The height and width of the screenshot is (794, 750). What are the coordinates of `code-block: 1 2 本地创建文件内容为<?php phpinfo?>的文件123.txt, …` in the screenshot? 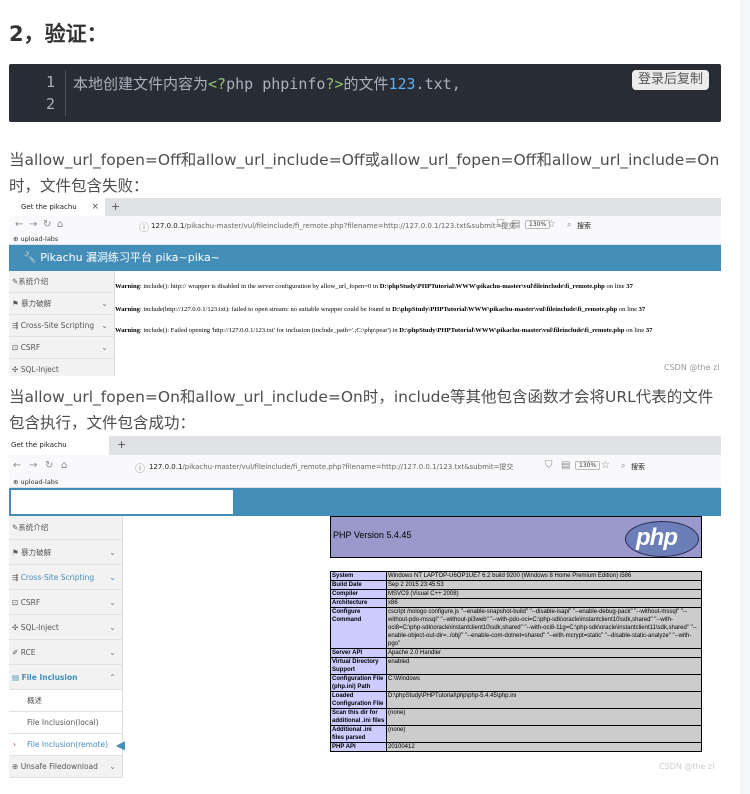 It's located at (365, 93).